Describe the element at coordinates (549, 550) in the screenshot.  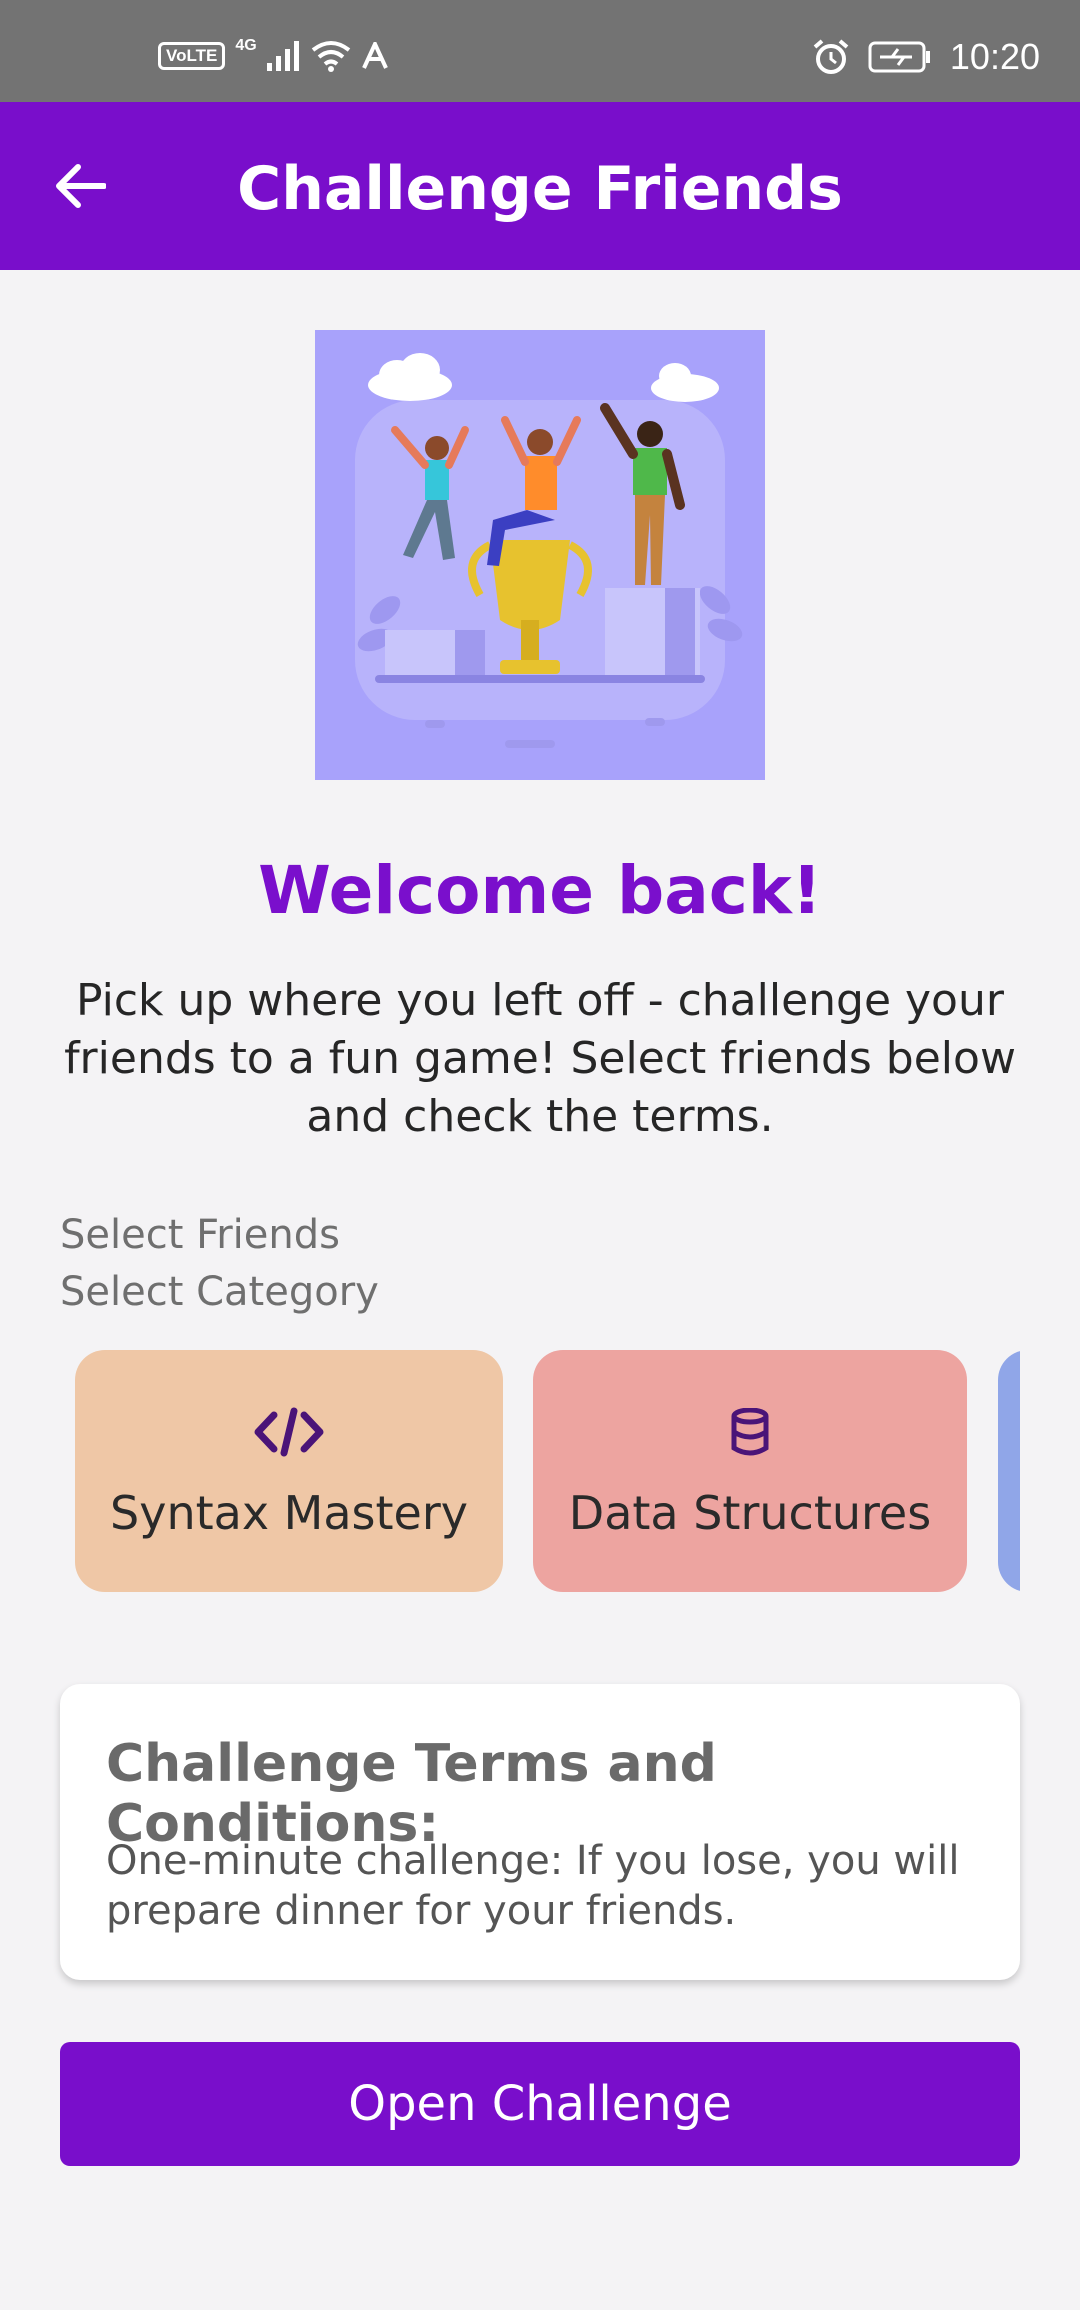
I see `friends-trophy-illustration` at that location.